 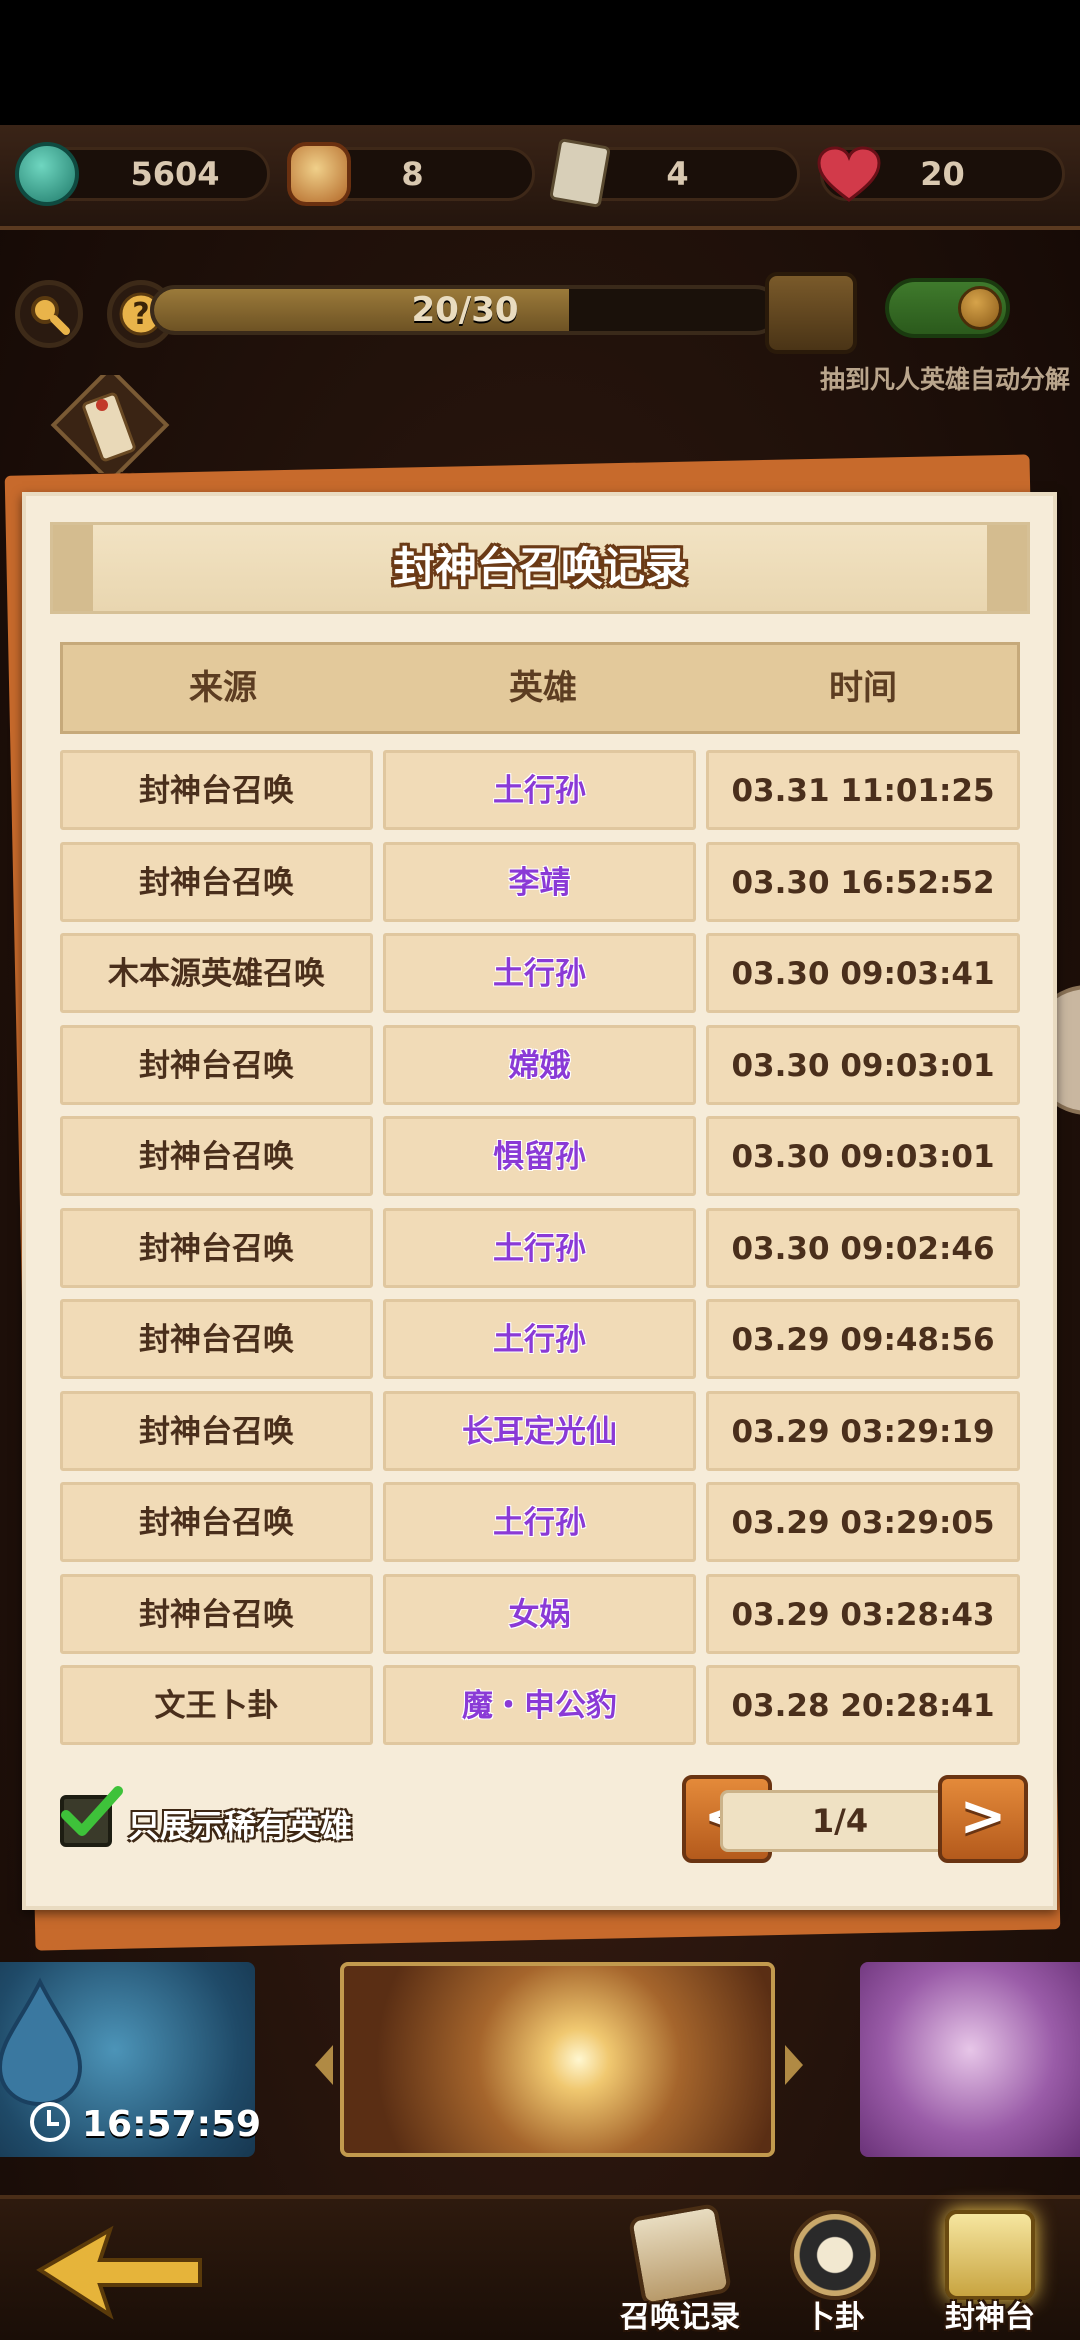 I want to click on treasure-chest-icon, so click(x=811, y=313).